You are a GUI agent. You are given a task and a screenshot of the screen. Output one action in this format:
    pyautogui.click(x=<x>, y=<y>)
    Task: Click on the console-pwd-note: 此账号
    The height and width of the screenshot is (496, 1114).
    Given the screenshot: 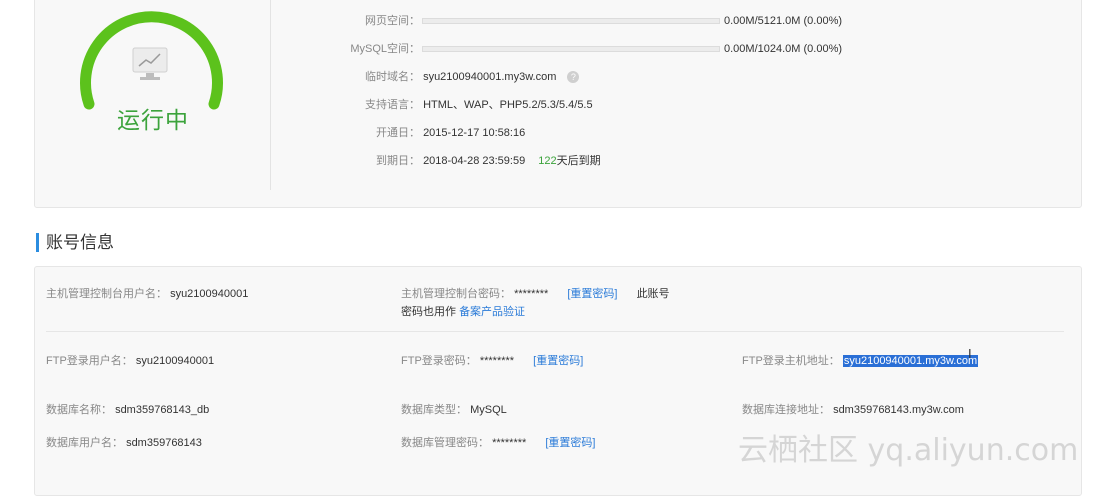 What is the action you would take?
    pyautogui.click(x=653, y=294)
    